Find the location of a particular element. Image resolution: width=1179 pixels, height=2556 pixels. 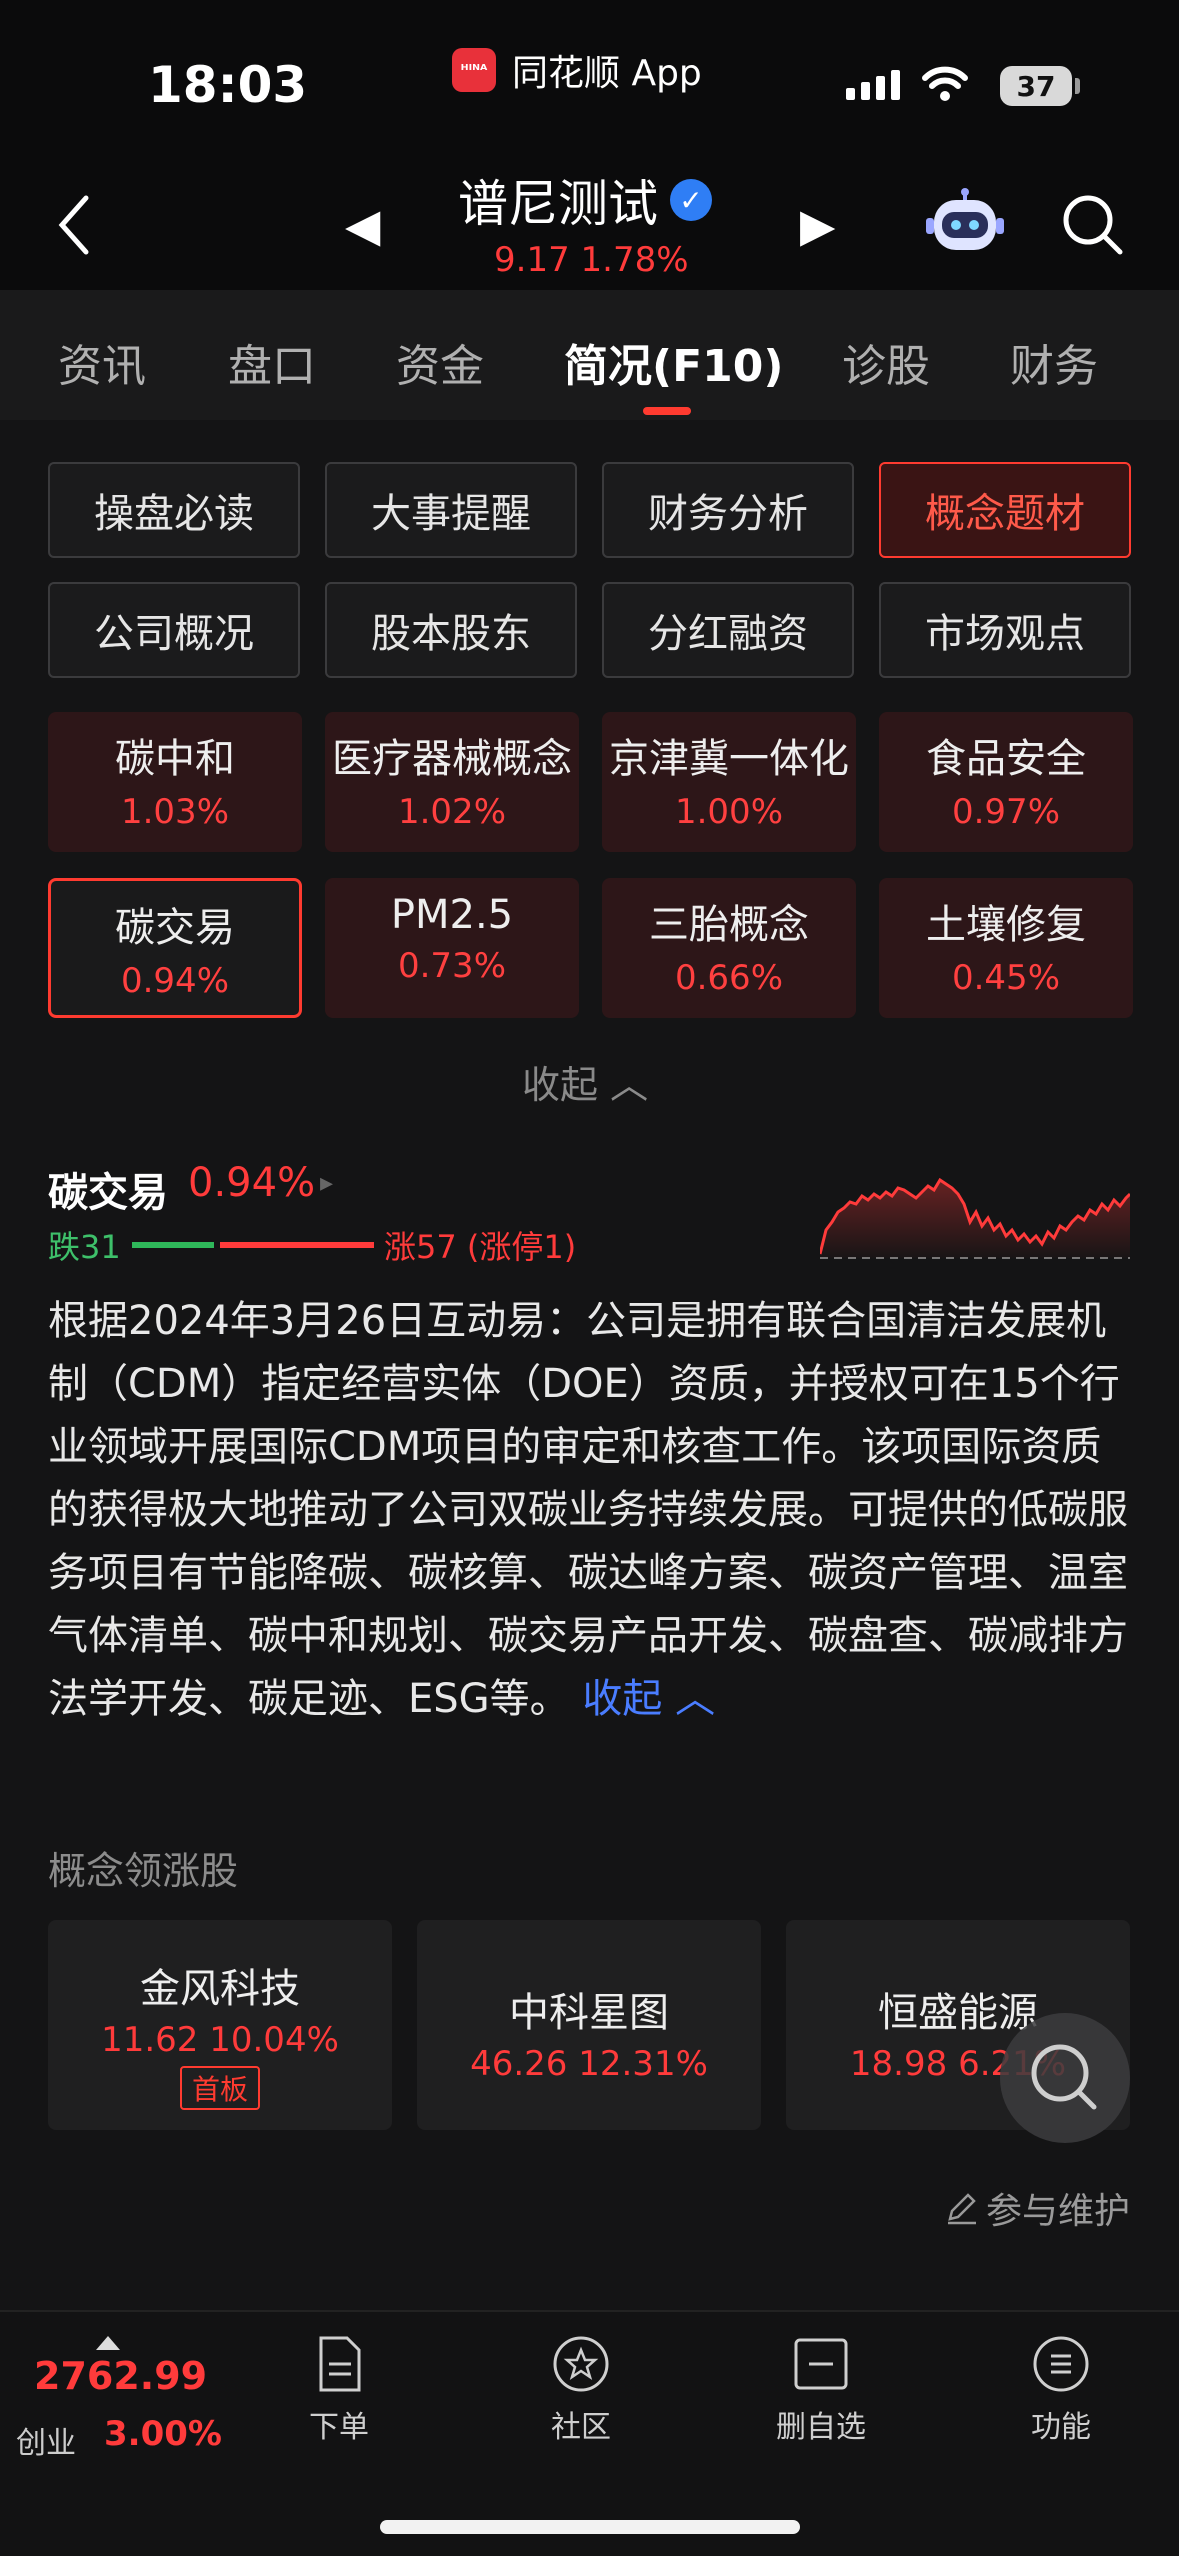

leaders-section-title: 概念领涨股 is located at coordinates (143, 1871).